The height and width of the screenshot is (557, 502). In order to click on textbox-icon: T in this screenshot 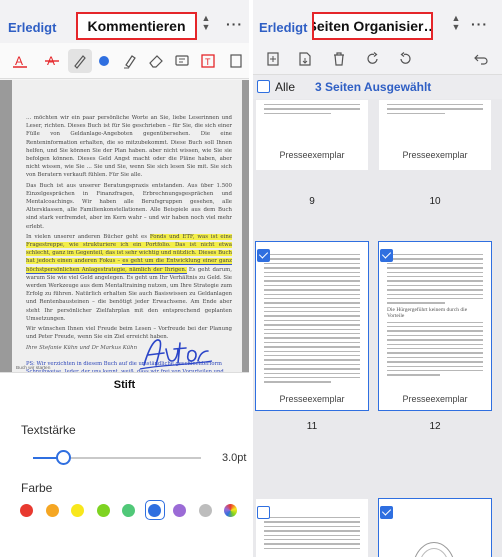, I will do `click(208, 61)`.